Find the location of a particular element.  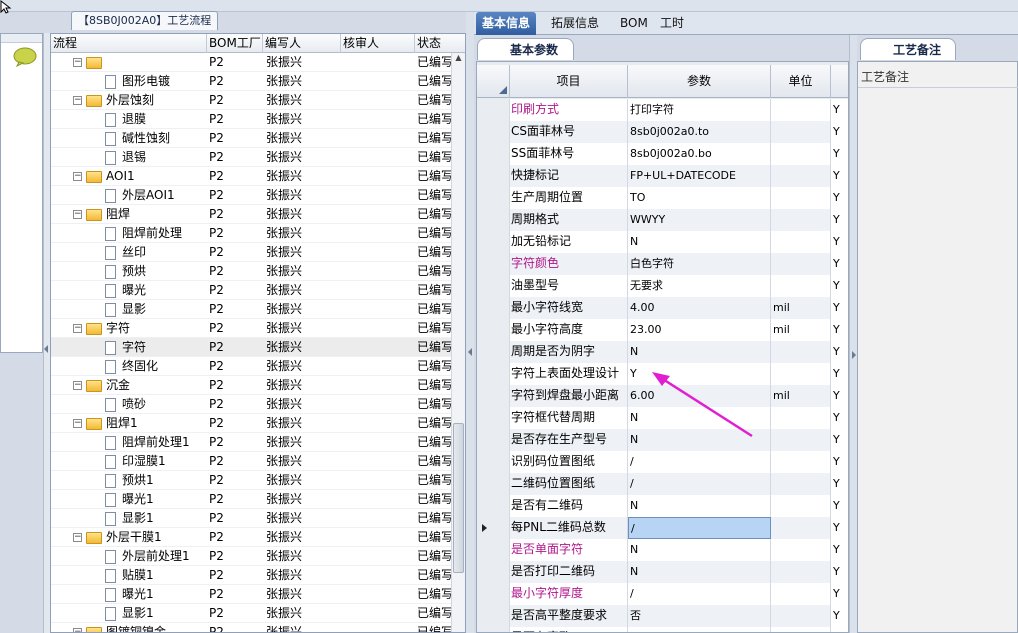

param-row: 是否单面字符 N Y is located at coordinates (662, 550).